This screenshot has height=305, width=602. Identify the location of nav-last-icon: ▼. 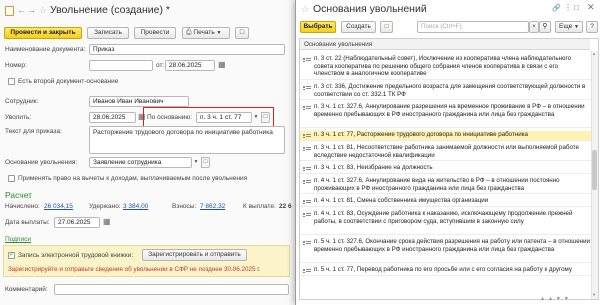
(568, 299).